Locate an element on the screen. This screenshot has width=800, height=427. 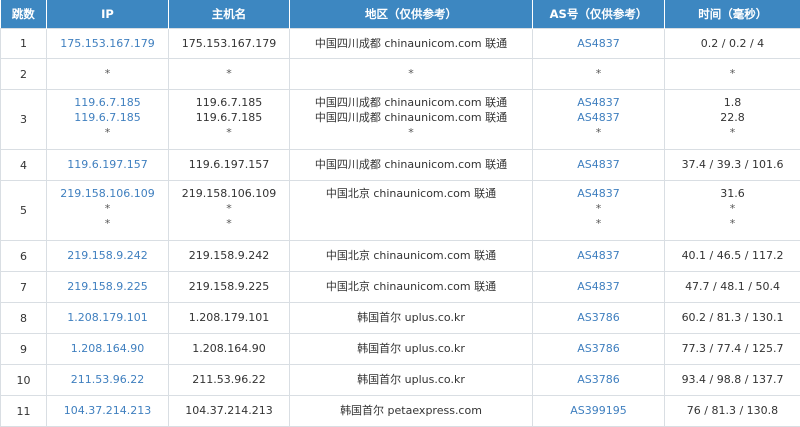
host-value: 1.208.164.90 is located at coordinates (229, 348).